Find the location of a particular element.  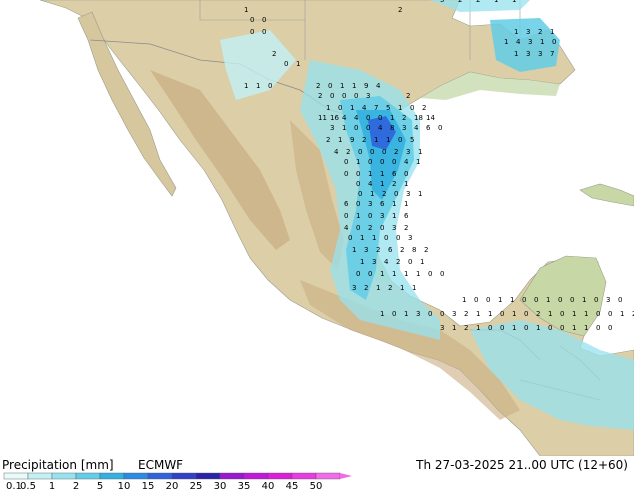

precip-value-label: 7 is located at coordinates (376, 108).